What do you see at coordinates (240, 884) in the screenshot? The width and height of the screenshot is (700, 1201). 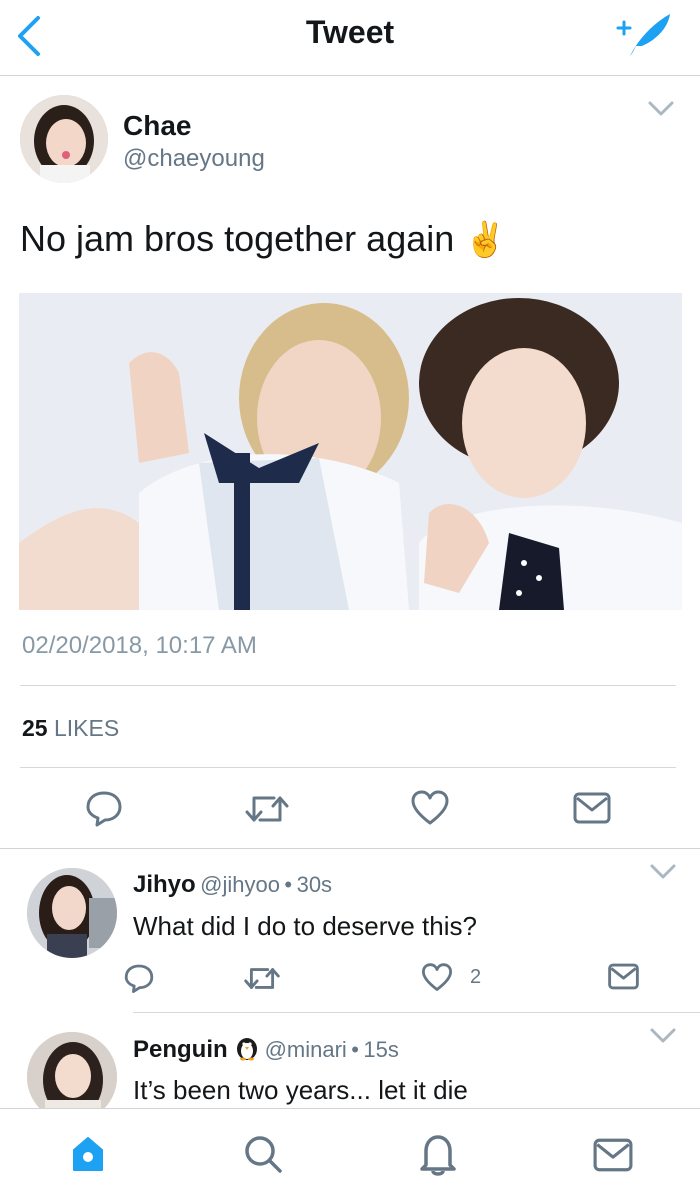 I see `reply-author-handle: @jihyoo` at bounding box center [240, 884].